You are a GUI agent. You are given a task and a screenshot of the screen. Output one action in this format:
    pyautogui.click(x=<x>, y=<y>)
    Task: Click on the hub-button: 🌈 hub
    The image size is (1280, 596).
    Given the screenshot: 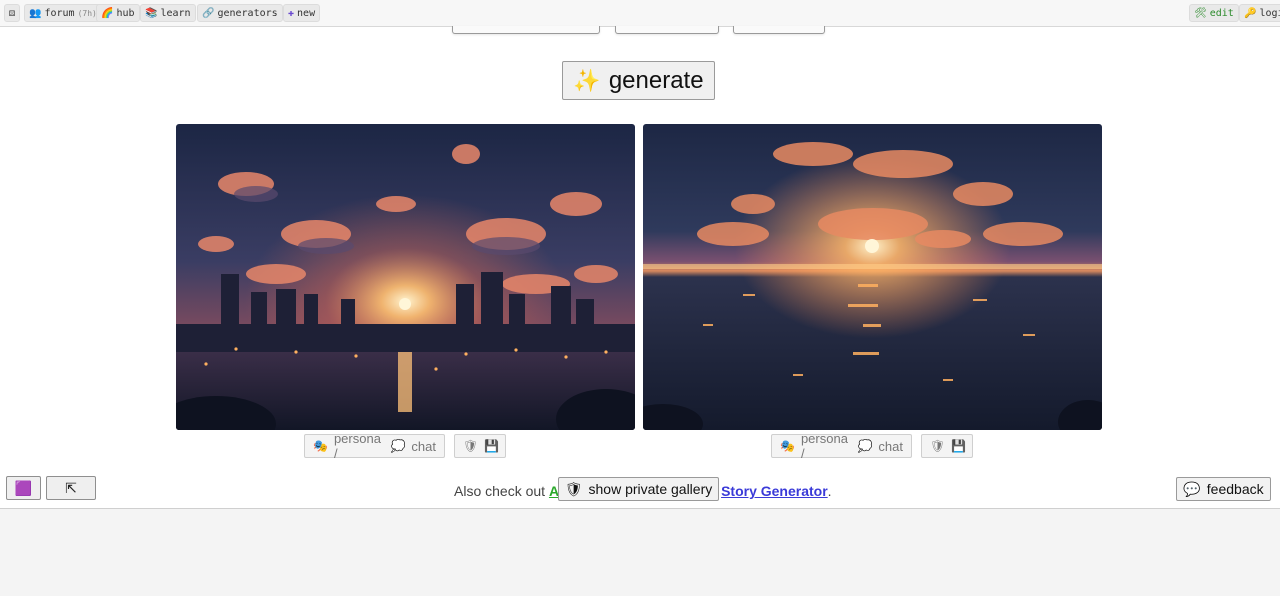 What is the action you would take?
    pyautogui.click(x=118, y=13)
    